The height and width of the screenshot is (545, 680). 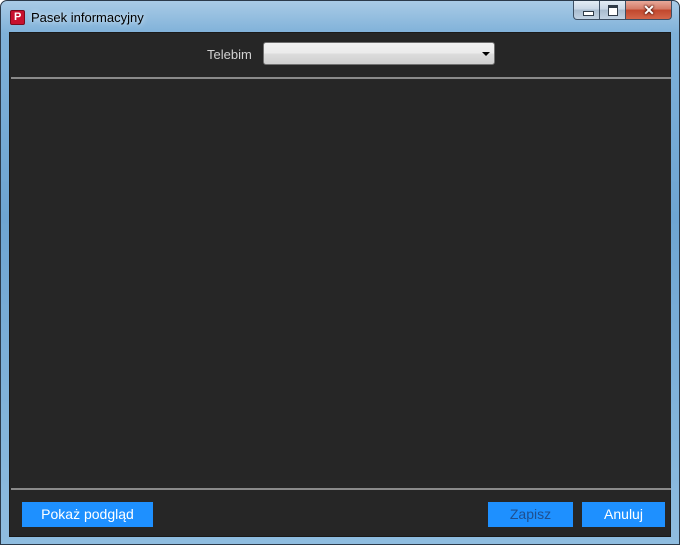 I want to click on maximize-button, so click(x=613, y=10).